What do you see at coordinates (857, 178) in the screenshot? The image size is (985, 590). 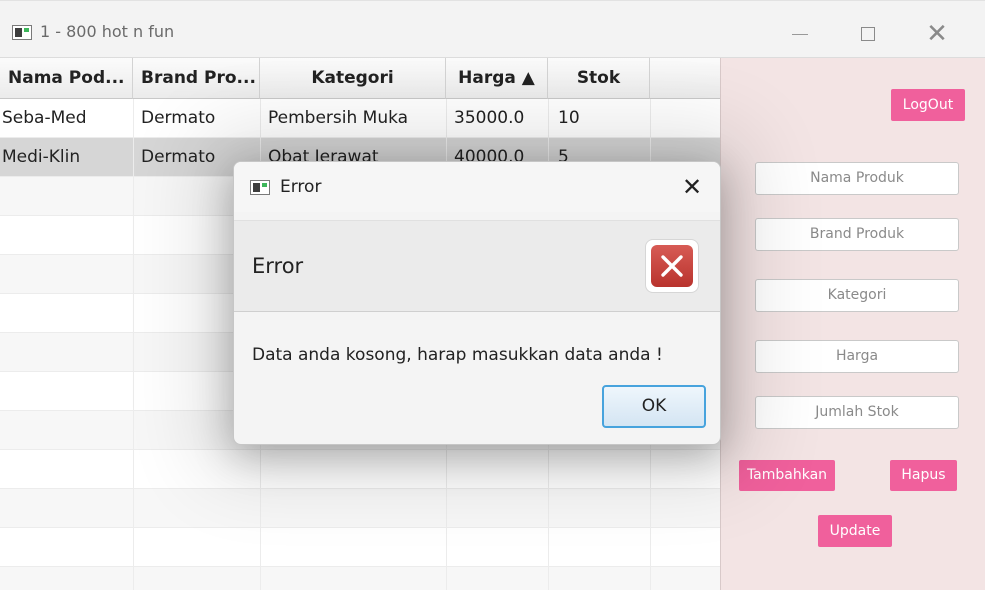 I see `nama-produk-field: Nama Produk` at bounding box center [857, 178].